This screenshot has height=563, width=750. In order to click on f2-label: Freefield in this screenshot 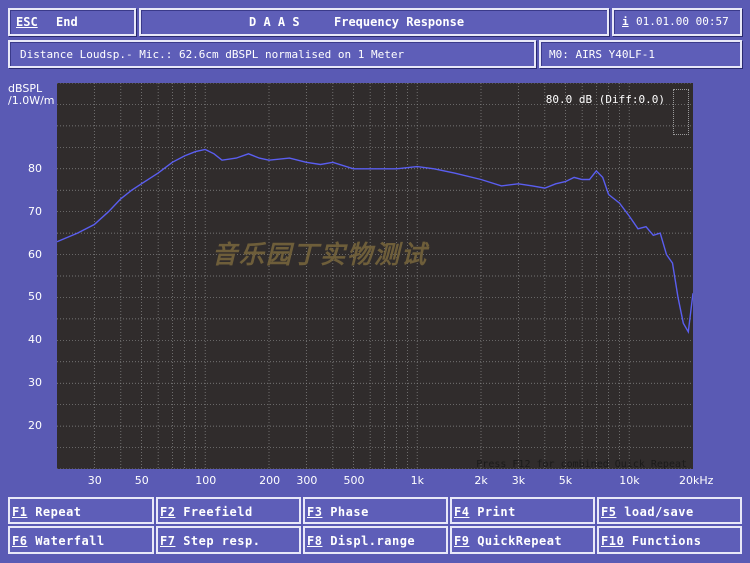, I will do `click(218, 512)`.